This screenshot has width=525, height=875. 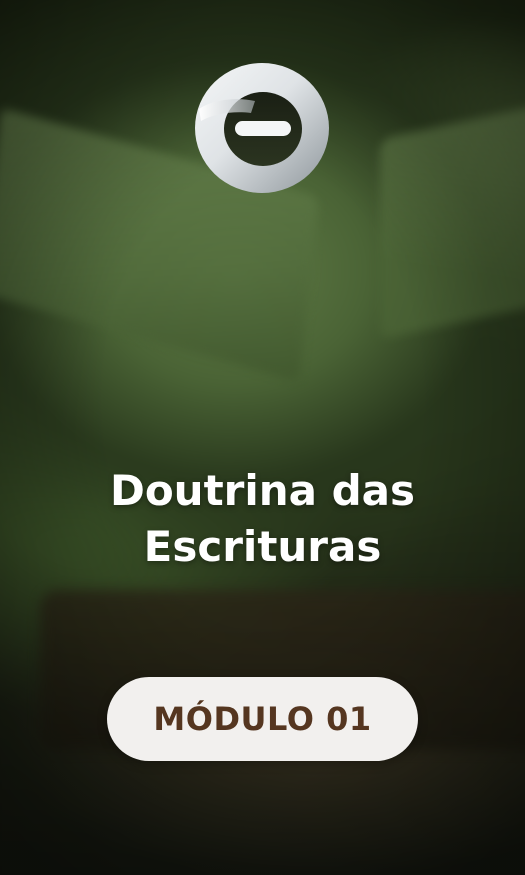 What do you see at coordinates (262, 490) in the screenshot?
I see `course-title-line-1: Doutrina das` at bounding box center [262, 490].